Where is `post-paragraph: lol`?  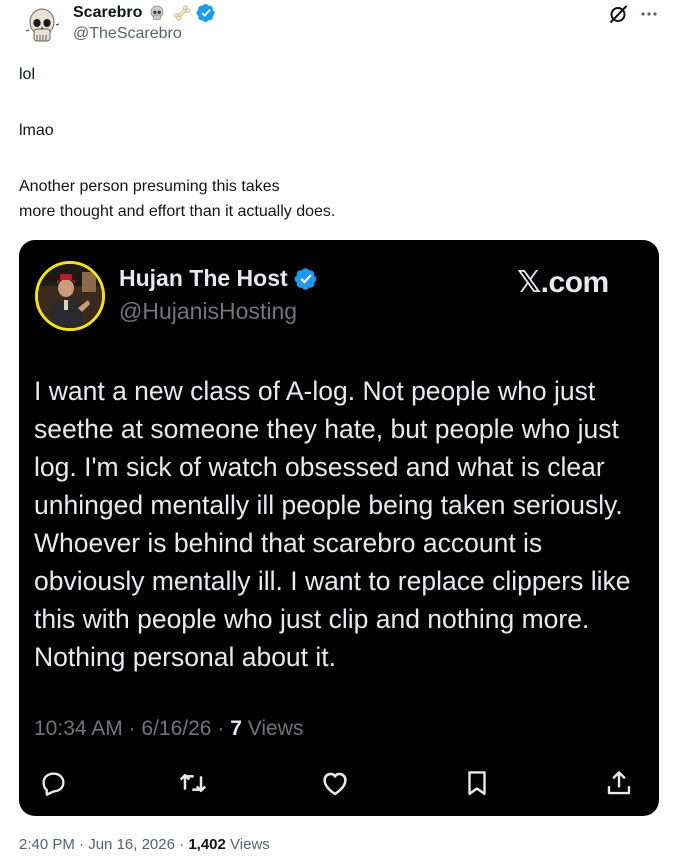 post-paragraph: lol is located at coordinates (27, 74).